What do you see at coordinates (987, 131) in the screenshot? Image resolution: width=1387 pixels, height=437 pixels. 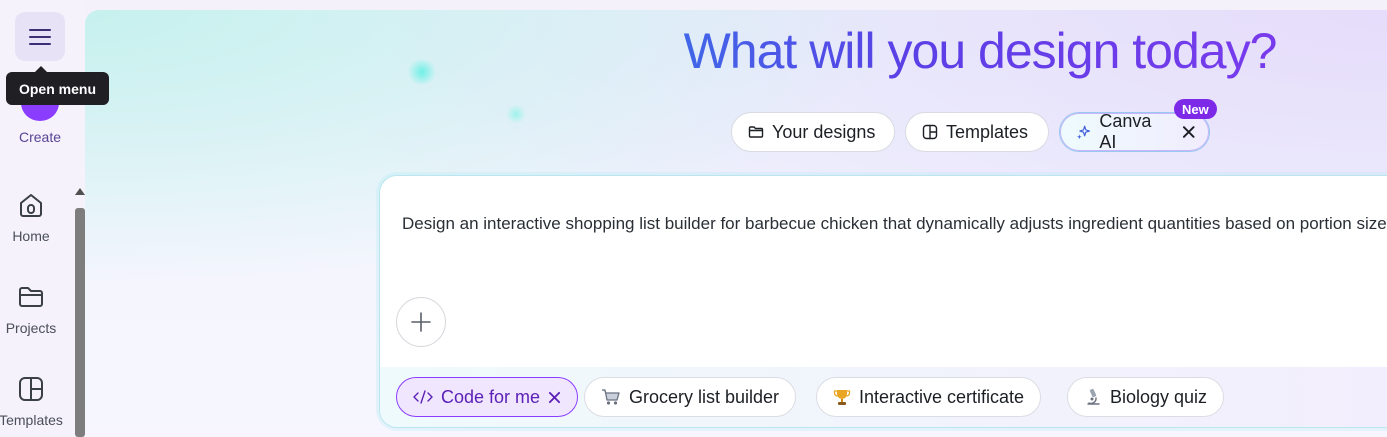 I see `tab-label: Templates` at bounding box center [987, 131].